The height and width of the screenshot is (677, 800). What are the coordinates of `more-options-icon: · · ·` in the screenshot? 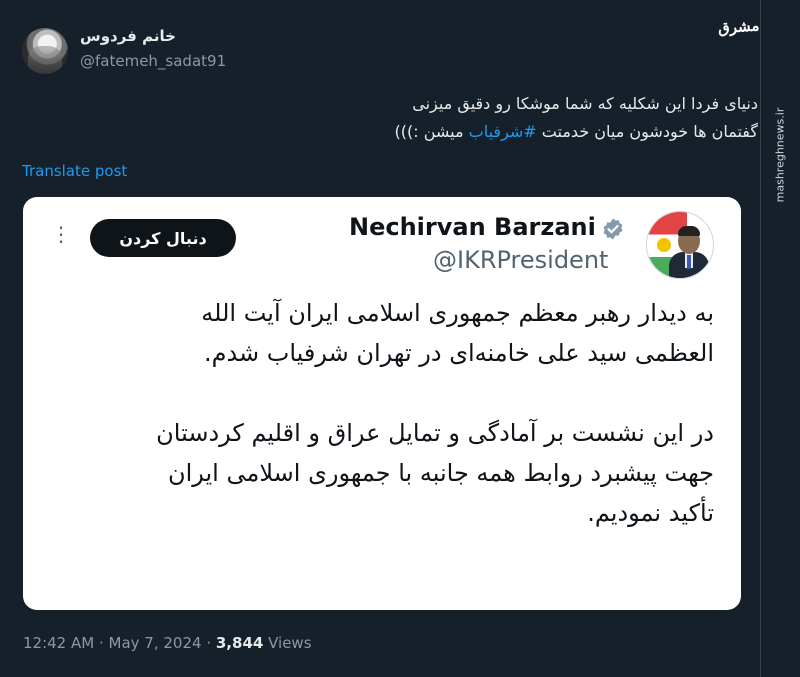 It's located at (61, 235).